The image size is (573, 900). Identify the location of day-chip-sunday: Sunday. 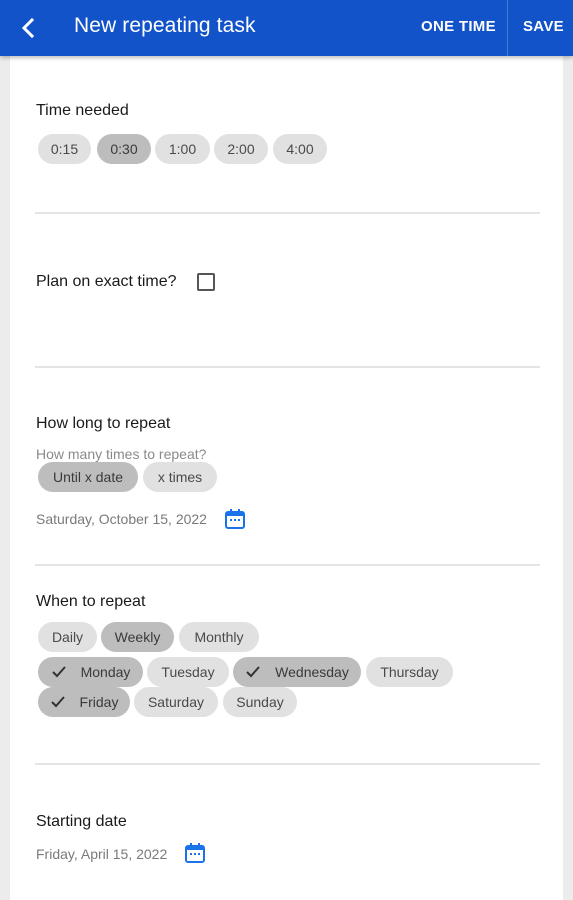
(260, 702).